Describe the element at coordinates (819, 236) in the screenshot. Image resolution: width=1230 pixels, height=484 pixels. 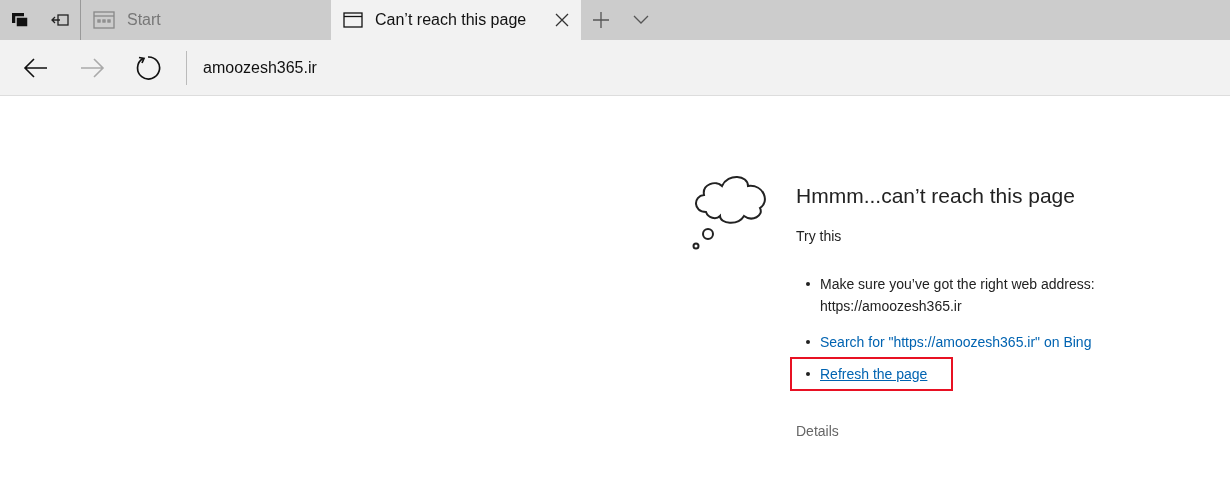
I see `try-this-label: Try this` at that location.